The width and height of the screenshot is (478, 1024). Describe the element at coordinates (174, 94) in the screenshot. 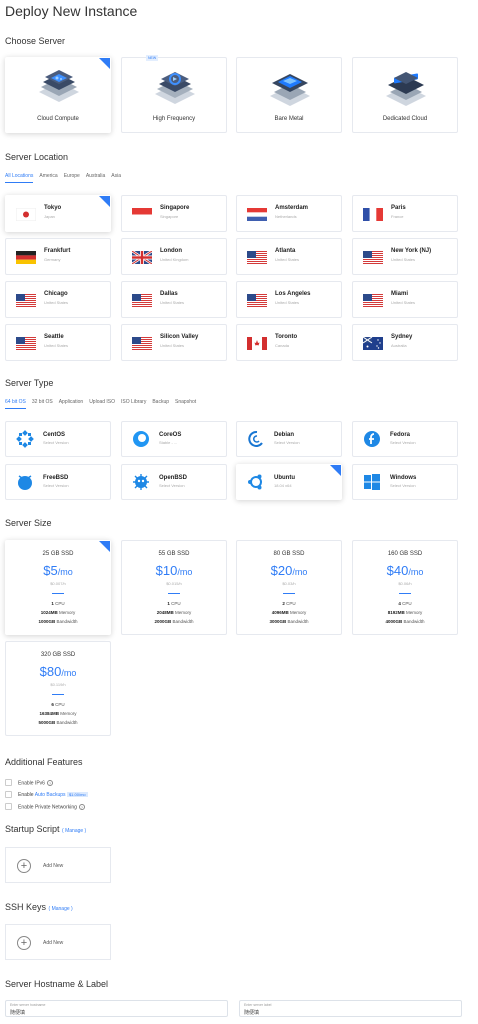

I see `server-card-high-frequency: High Frequency NEW` at that location.